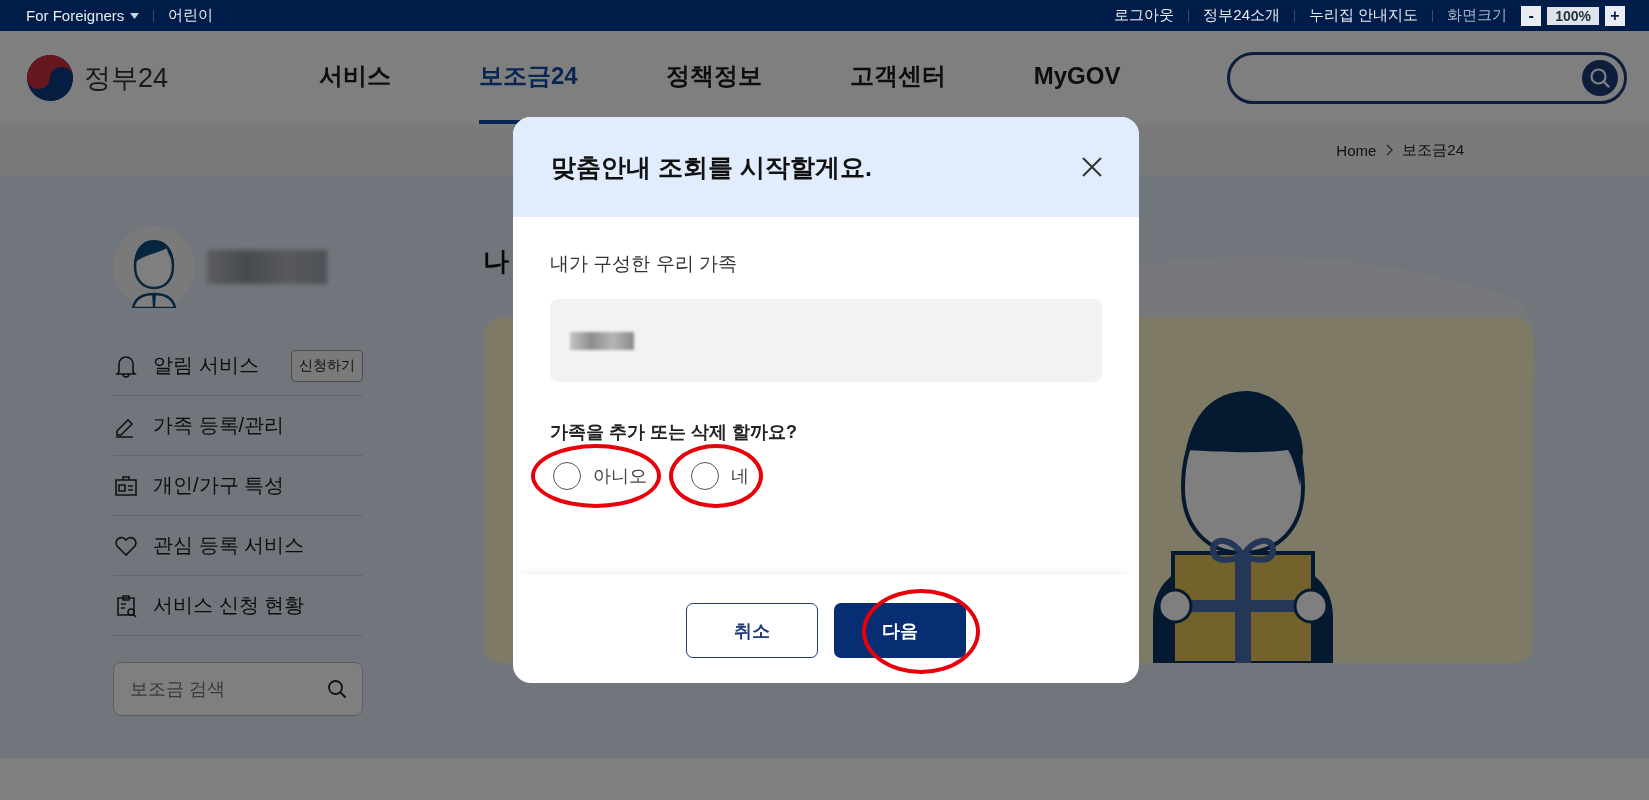 The height and width of the screenshot is (800, 1649). Describe the element at coordinates (327, 365) in the screenshot. I see `apply-button: 신청하기` at that location.